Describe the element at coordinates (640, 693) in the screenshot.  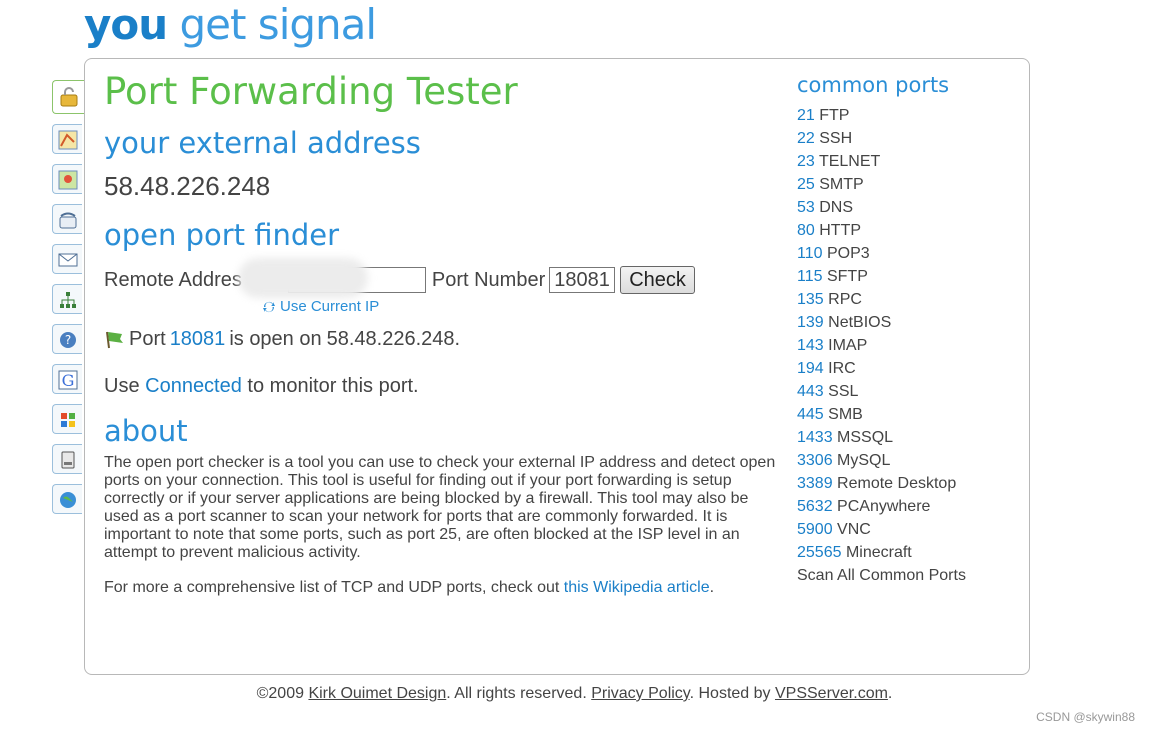
I see `privacy-policy-link: Privacy Policy` at that location.